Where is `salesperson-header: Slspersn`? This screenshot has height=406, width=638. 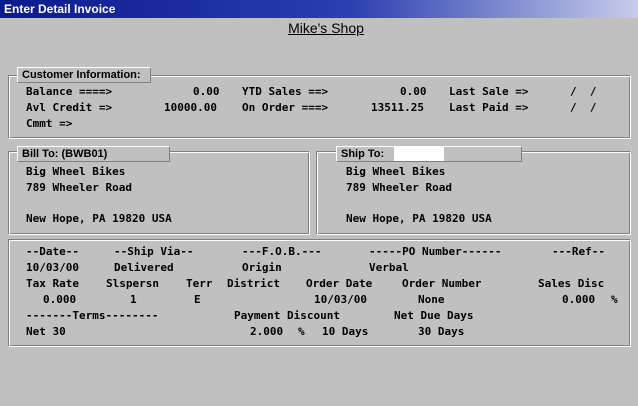 salesperson-header: Slspersn is located at coordinates (132, 283).